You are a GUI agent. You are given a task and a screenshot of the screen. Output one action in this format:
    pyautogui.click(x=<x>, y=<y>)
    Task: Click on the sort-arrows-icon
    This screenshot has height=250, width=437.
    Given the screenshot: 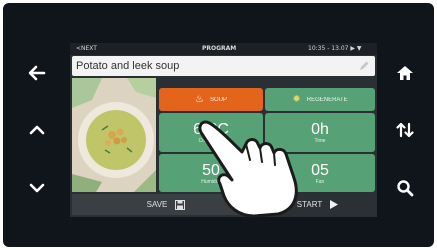 What is the action you would take?
    pyautogui.click(x=405, y=130)
    